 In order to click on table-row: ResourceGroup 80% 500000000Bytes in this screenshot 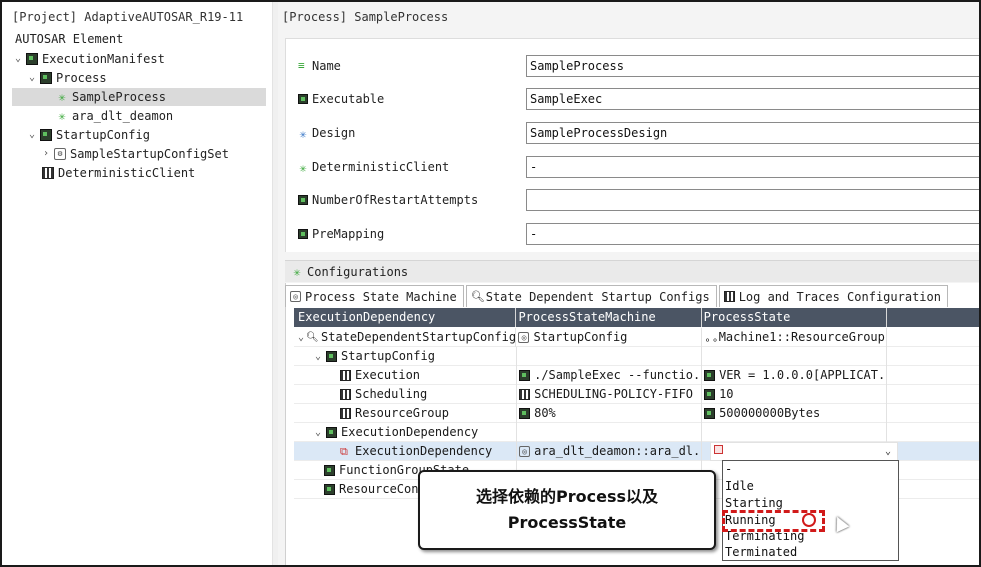, I will do `click(636, 413)`.